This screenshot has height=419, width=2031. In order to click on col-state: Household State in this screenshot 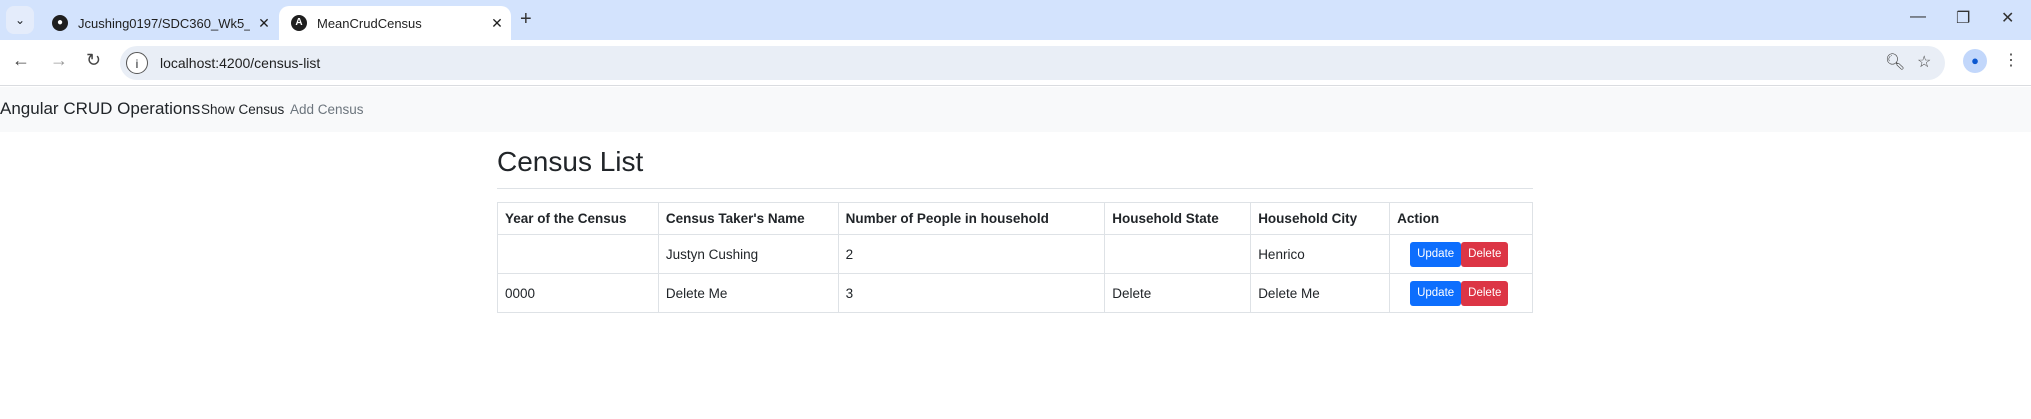, I will do `click(1178, 218)`.